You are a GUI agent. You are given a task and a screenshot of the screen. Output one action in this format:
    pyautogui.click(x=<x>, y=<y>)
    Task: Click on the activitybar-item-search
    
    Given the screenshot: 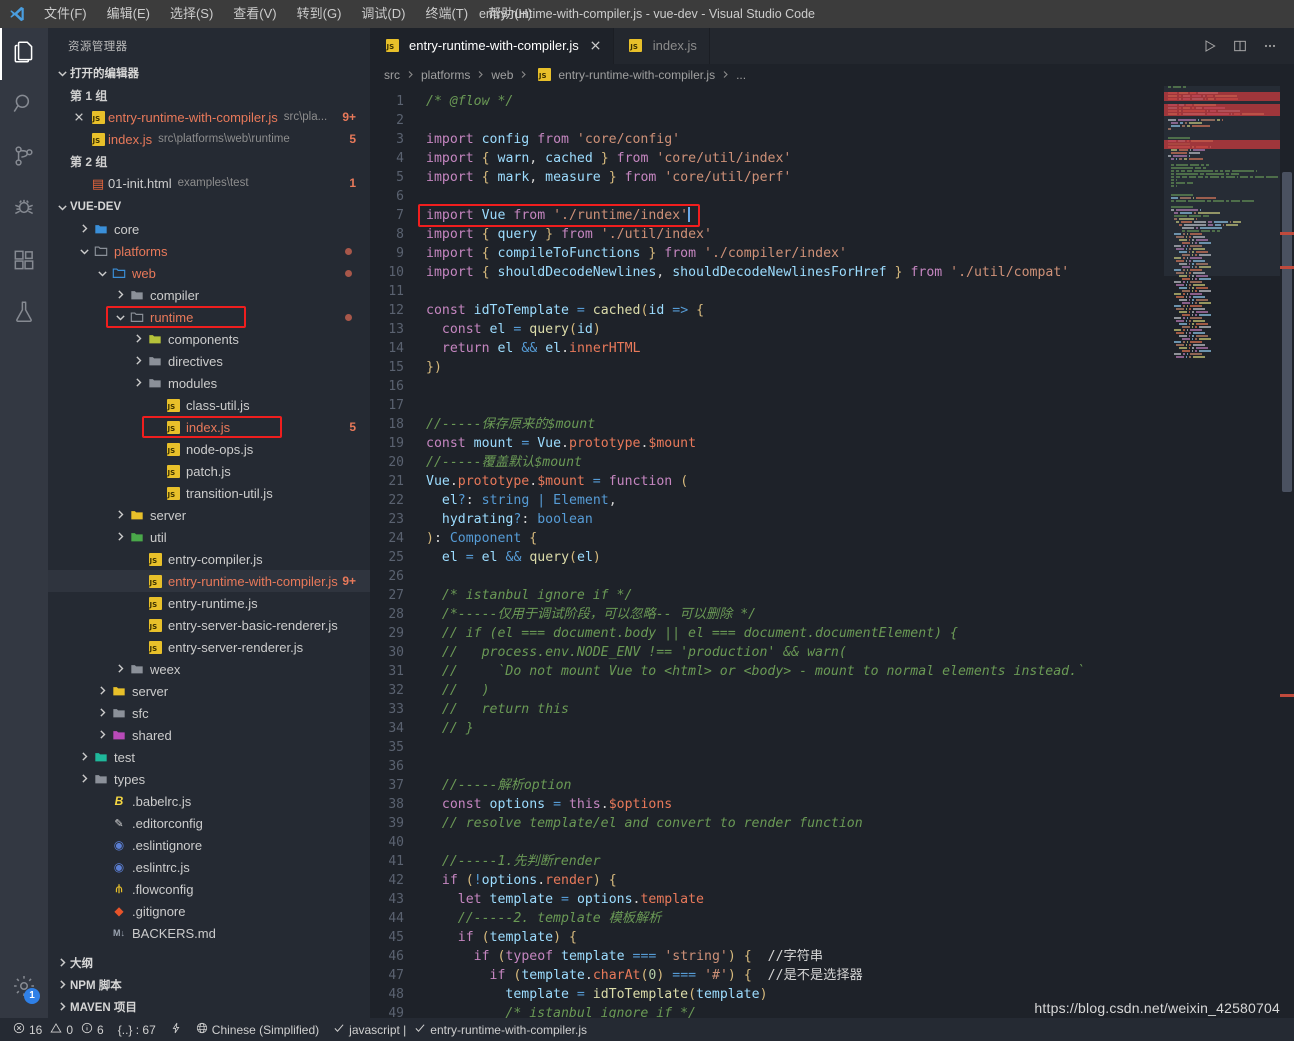 What is the action you would take?
    pyautogui.click(x=24, y=106)
    